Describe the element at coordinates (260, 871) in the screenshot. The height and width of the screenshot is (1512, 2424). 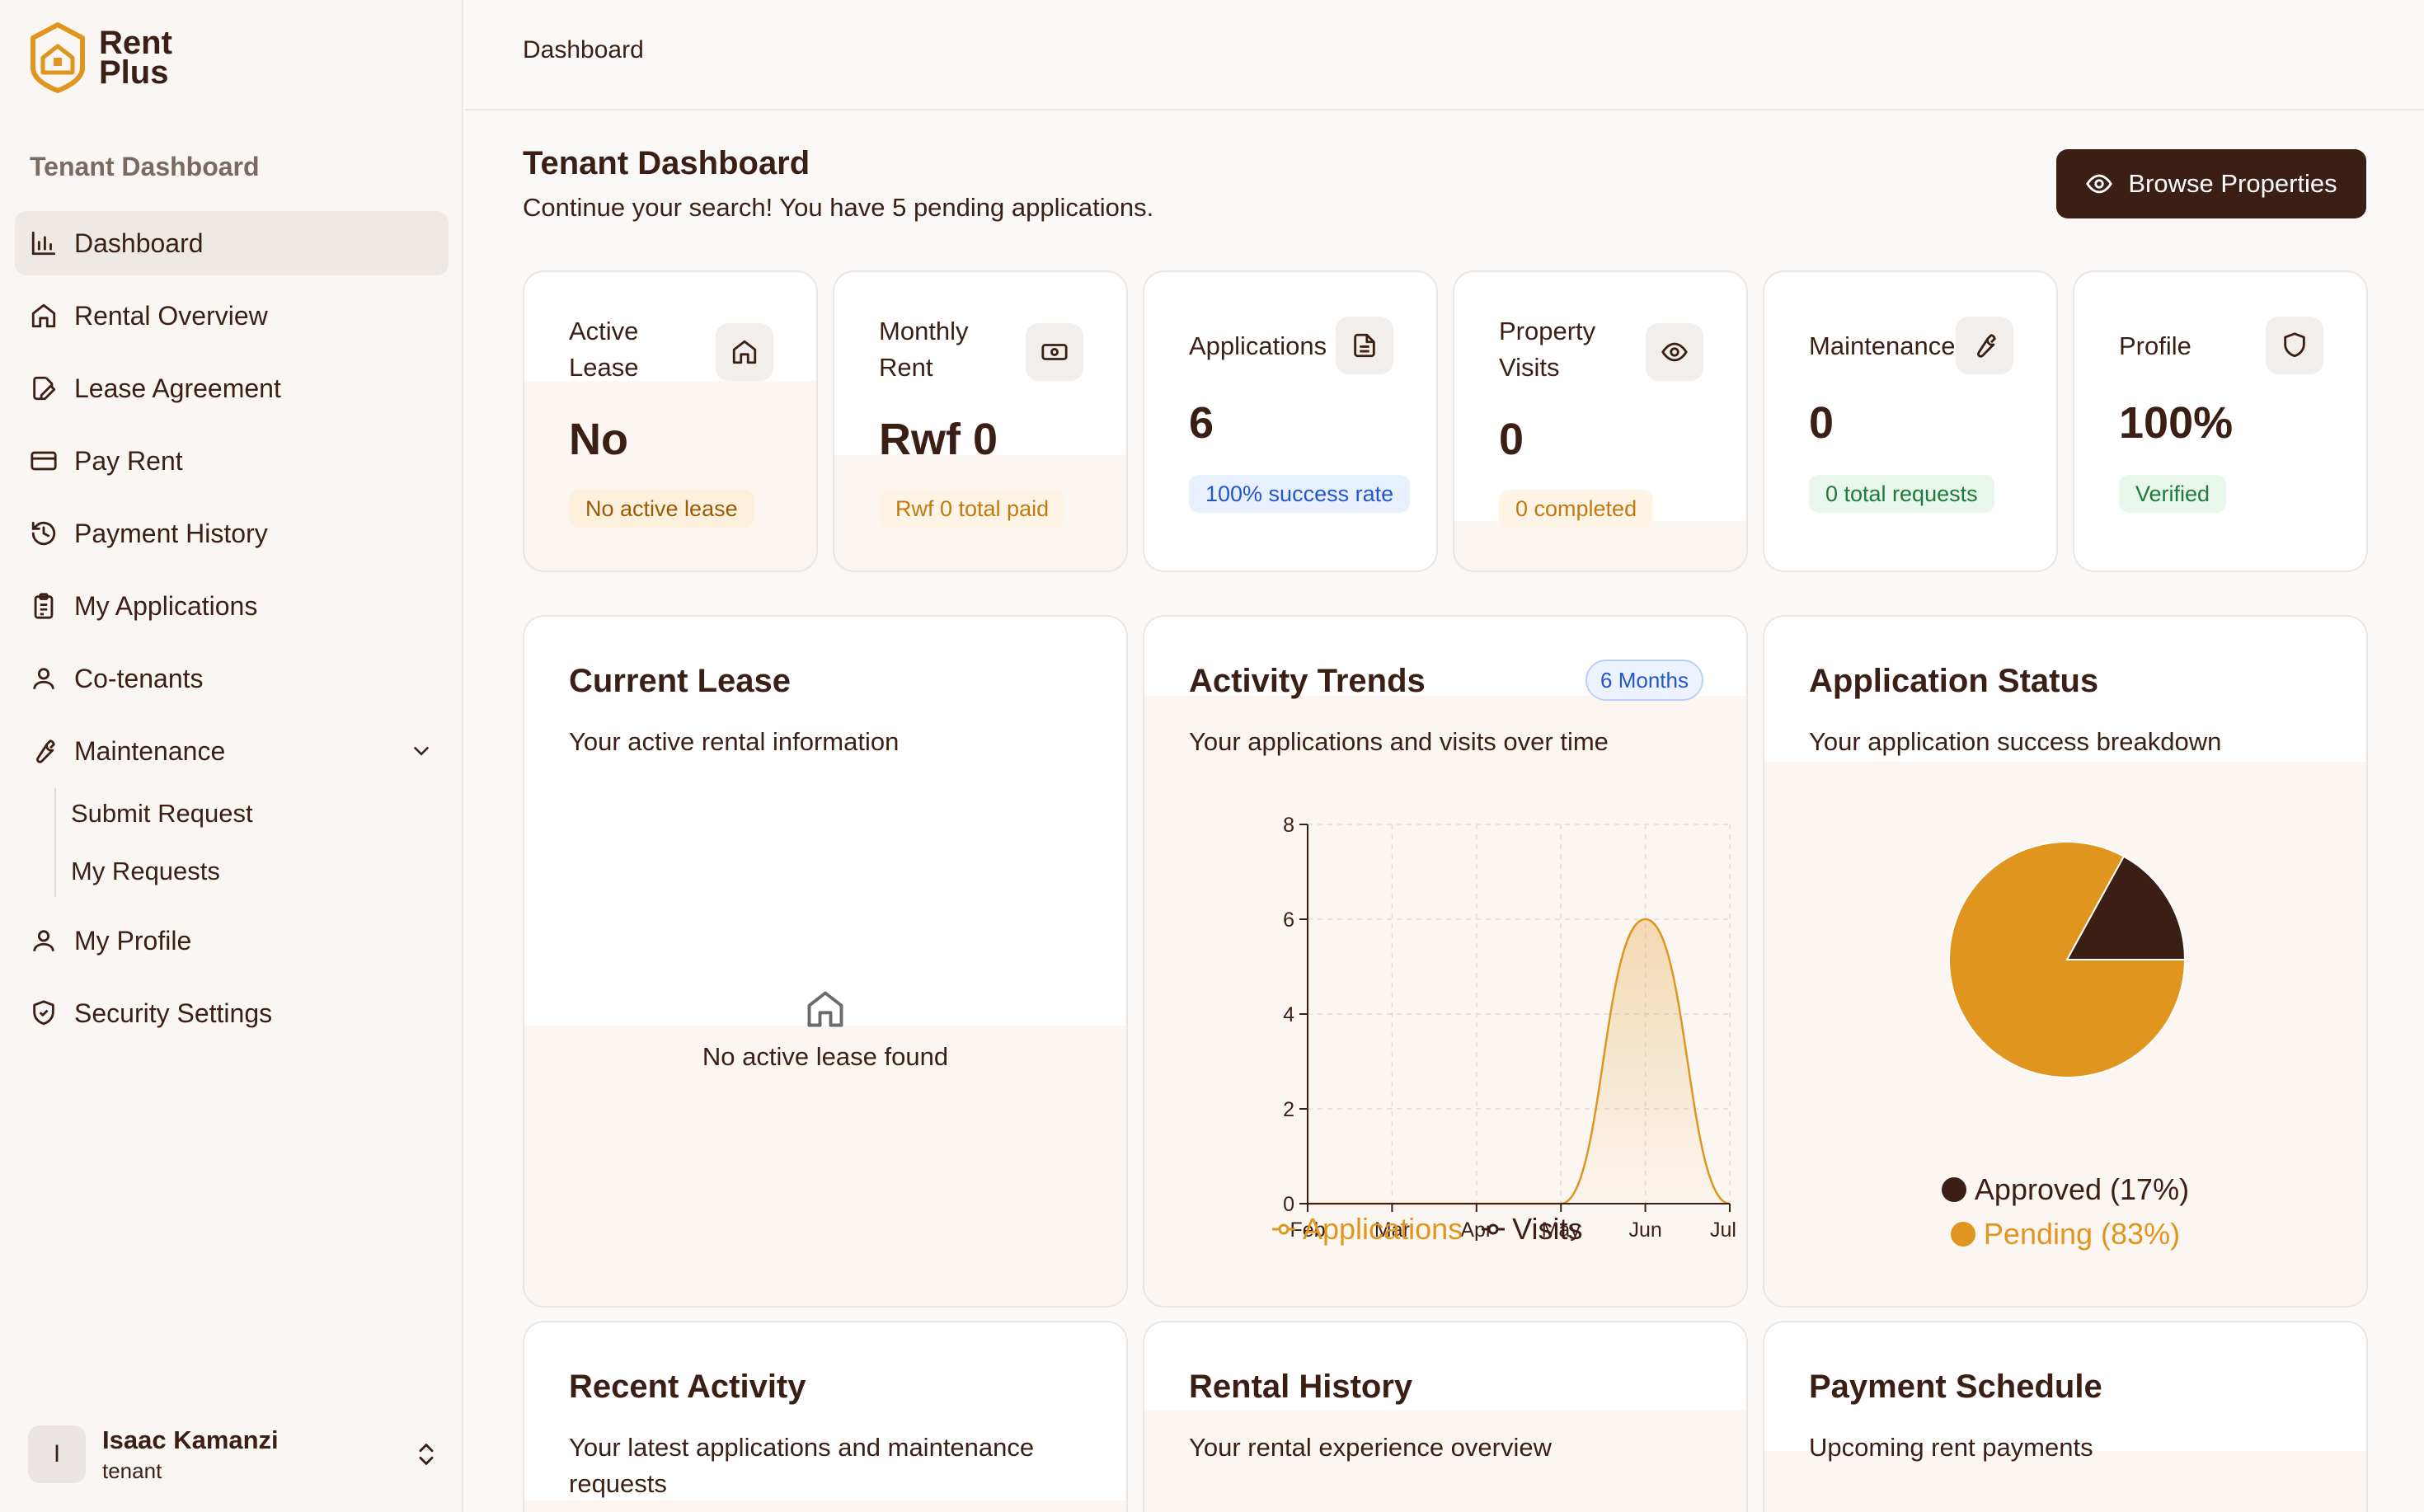
I see `sidebar-subitem-my-requests: My Requests` at that location.